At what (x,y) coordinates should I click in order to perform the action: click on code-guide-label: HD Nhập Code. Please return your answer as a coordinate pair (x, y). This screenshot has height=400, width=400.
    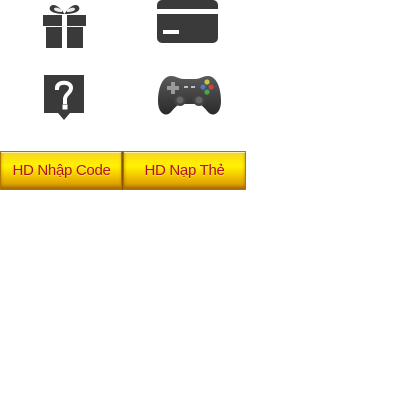
    Looking at the image, I should click on (61, 170).